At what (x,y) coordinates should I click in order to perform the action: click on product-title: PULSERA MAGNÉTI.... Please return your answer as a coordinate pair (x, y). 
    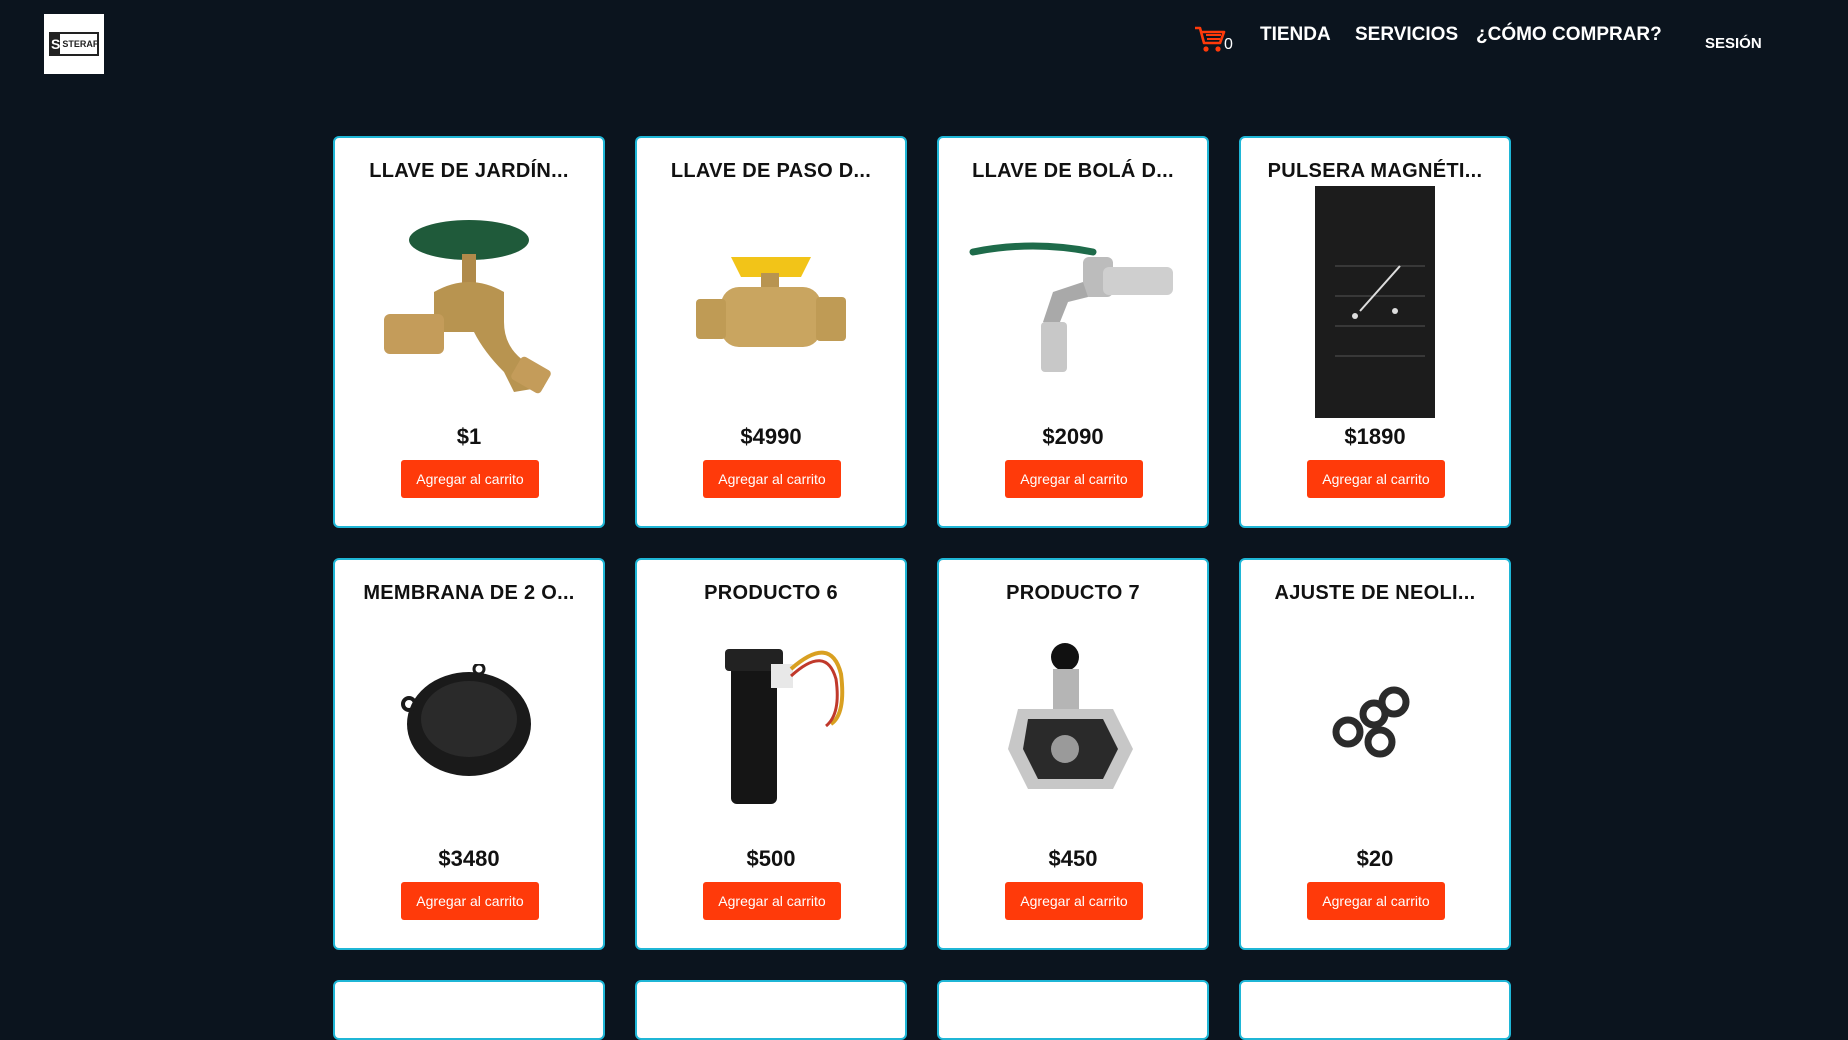
    Looking at the image, I should click on (1375, 171).